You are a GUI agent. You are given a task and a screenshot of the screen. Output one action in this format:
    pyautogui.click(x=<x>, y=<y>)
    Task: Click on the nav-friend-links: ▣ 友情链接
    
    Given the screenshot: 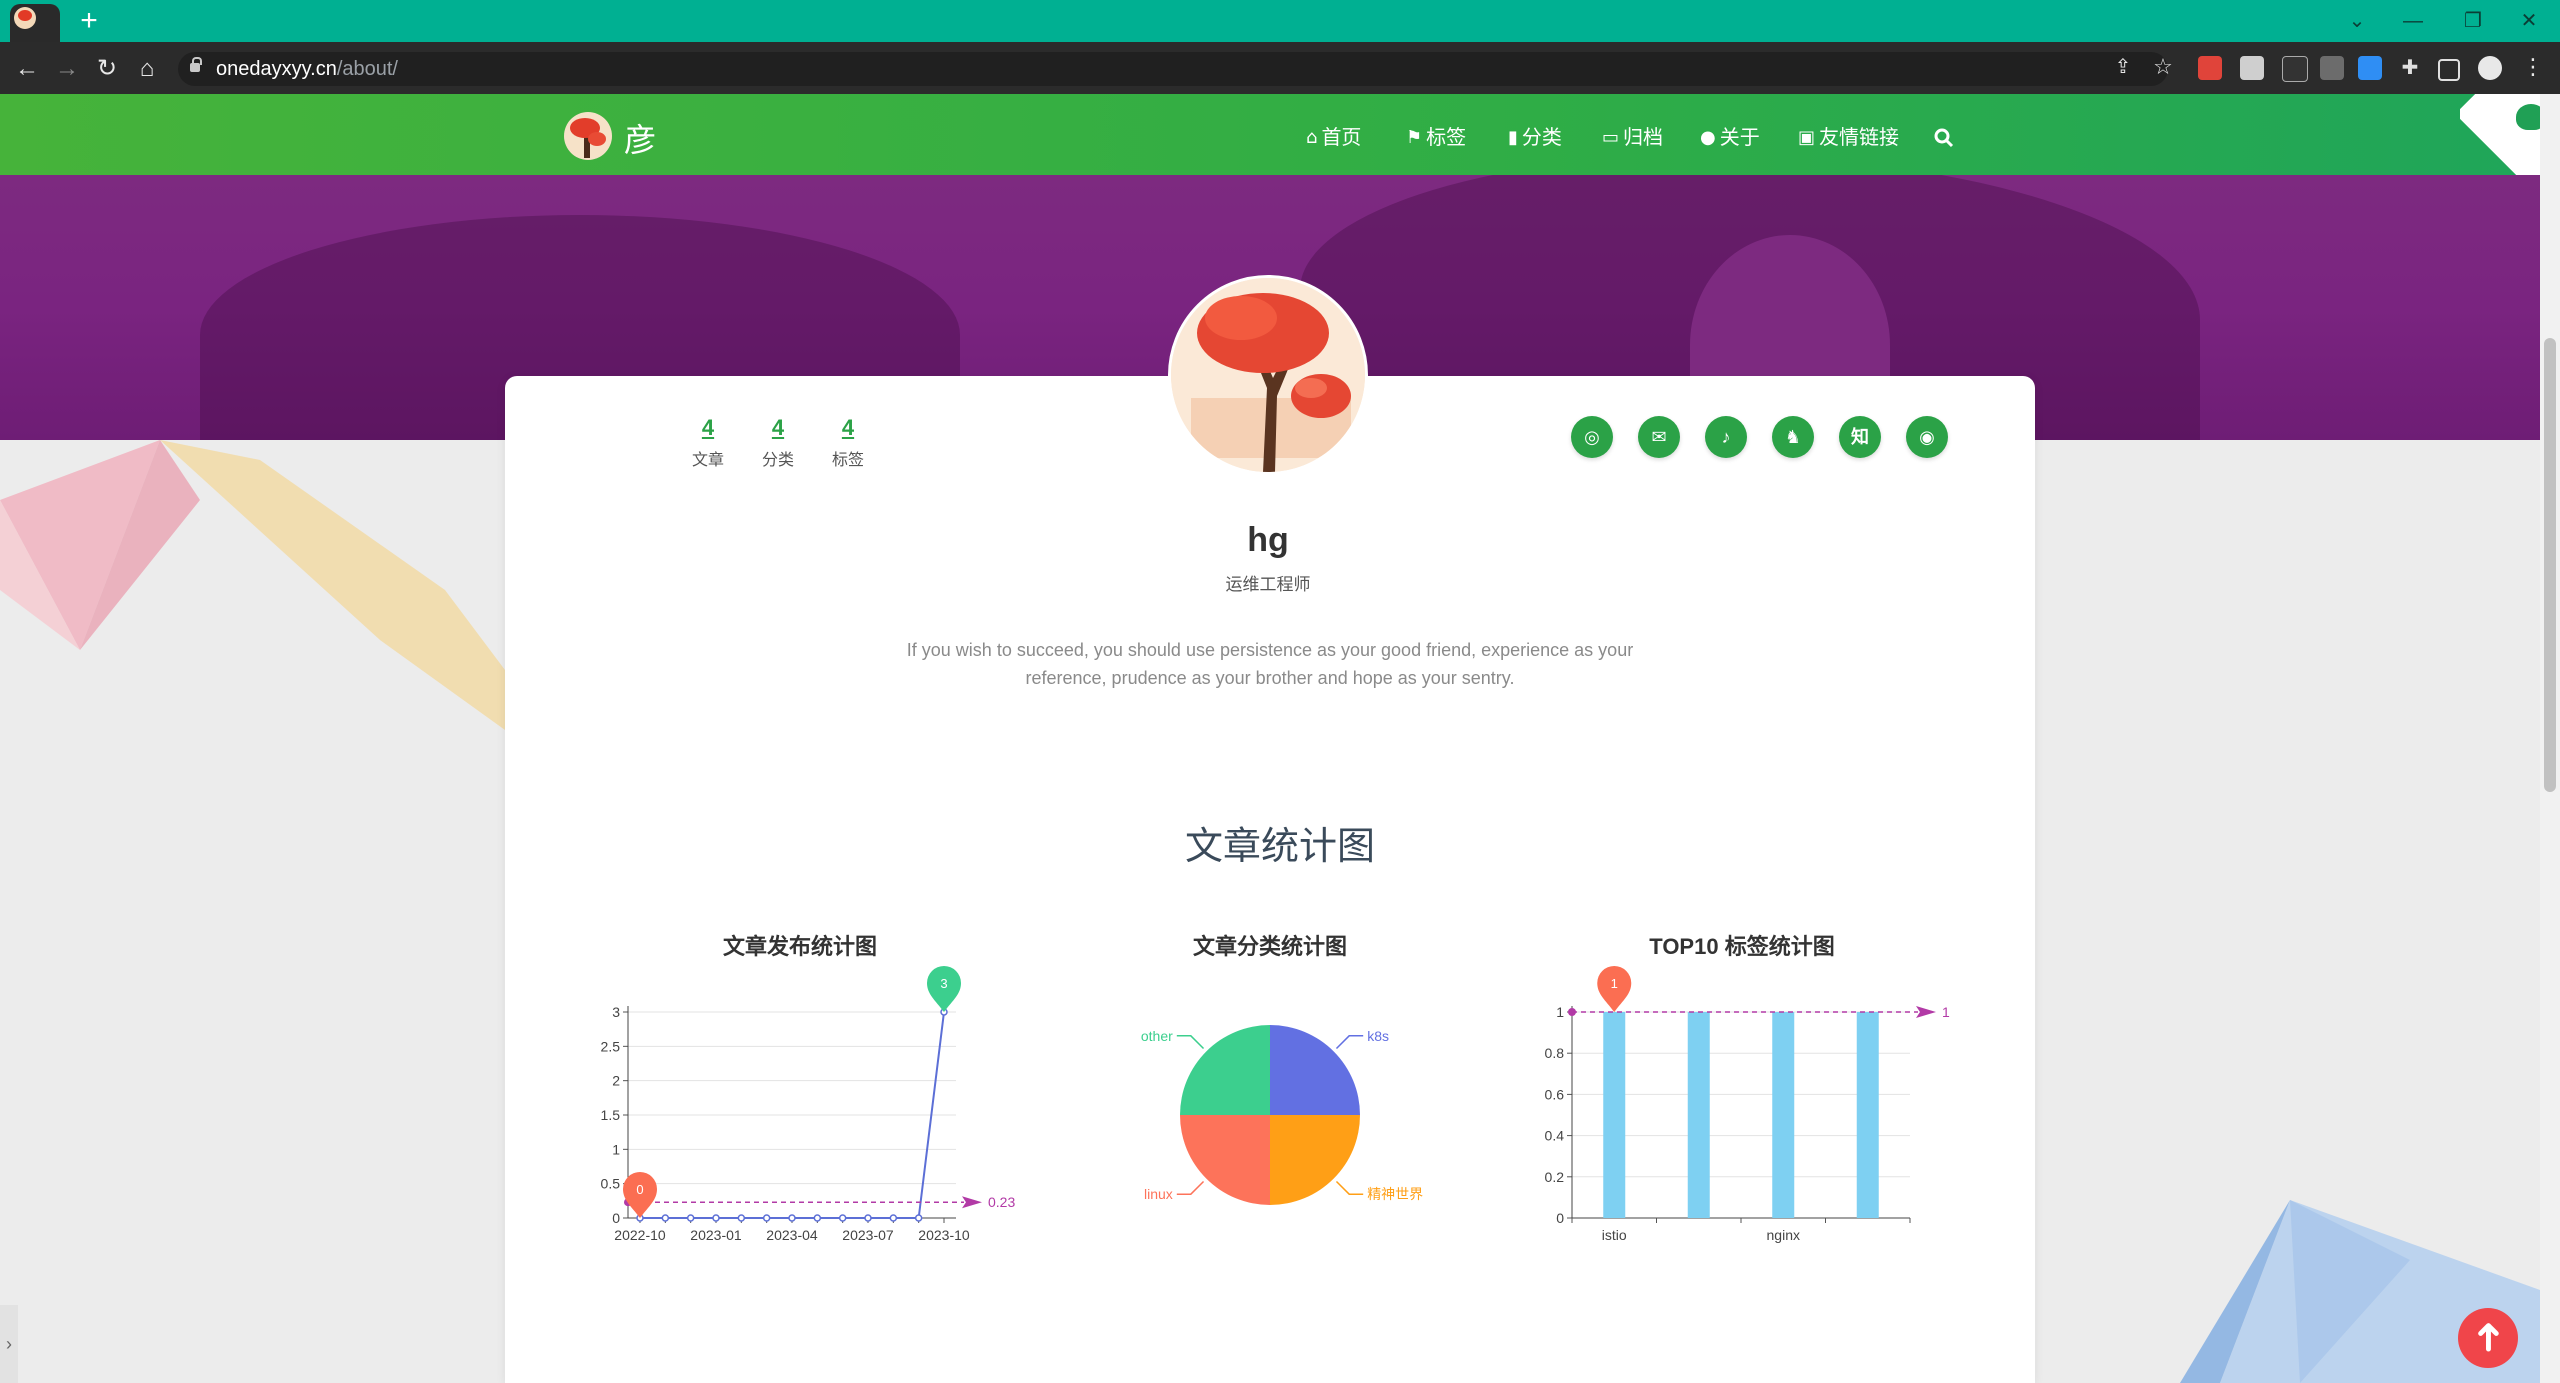 What is the action you would take?
    pyautogui.click(x=1848, y=138)
    